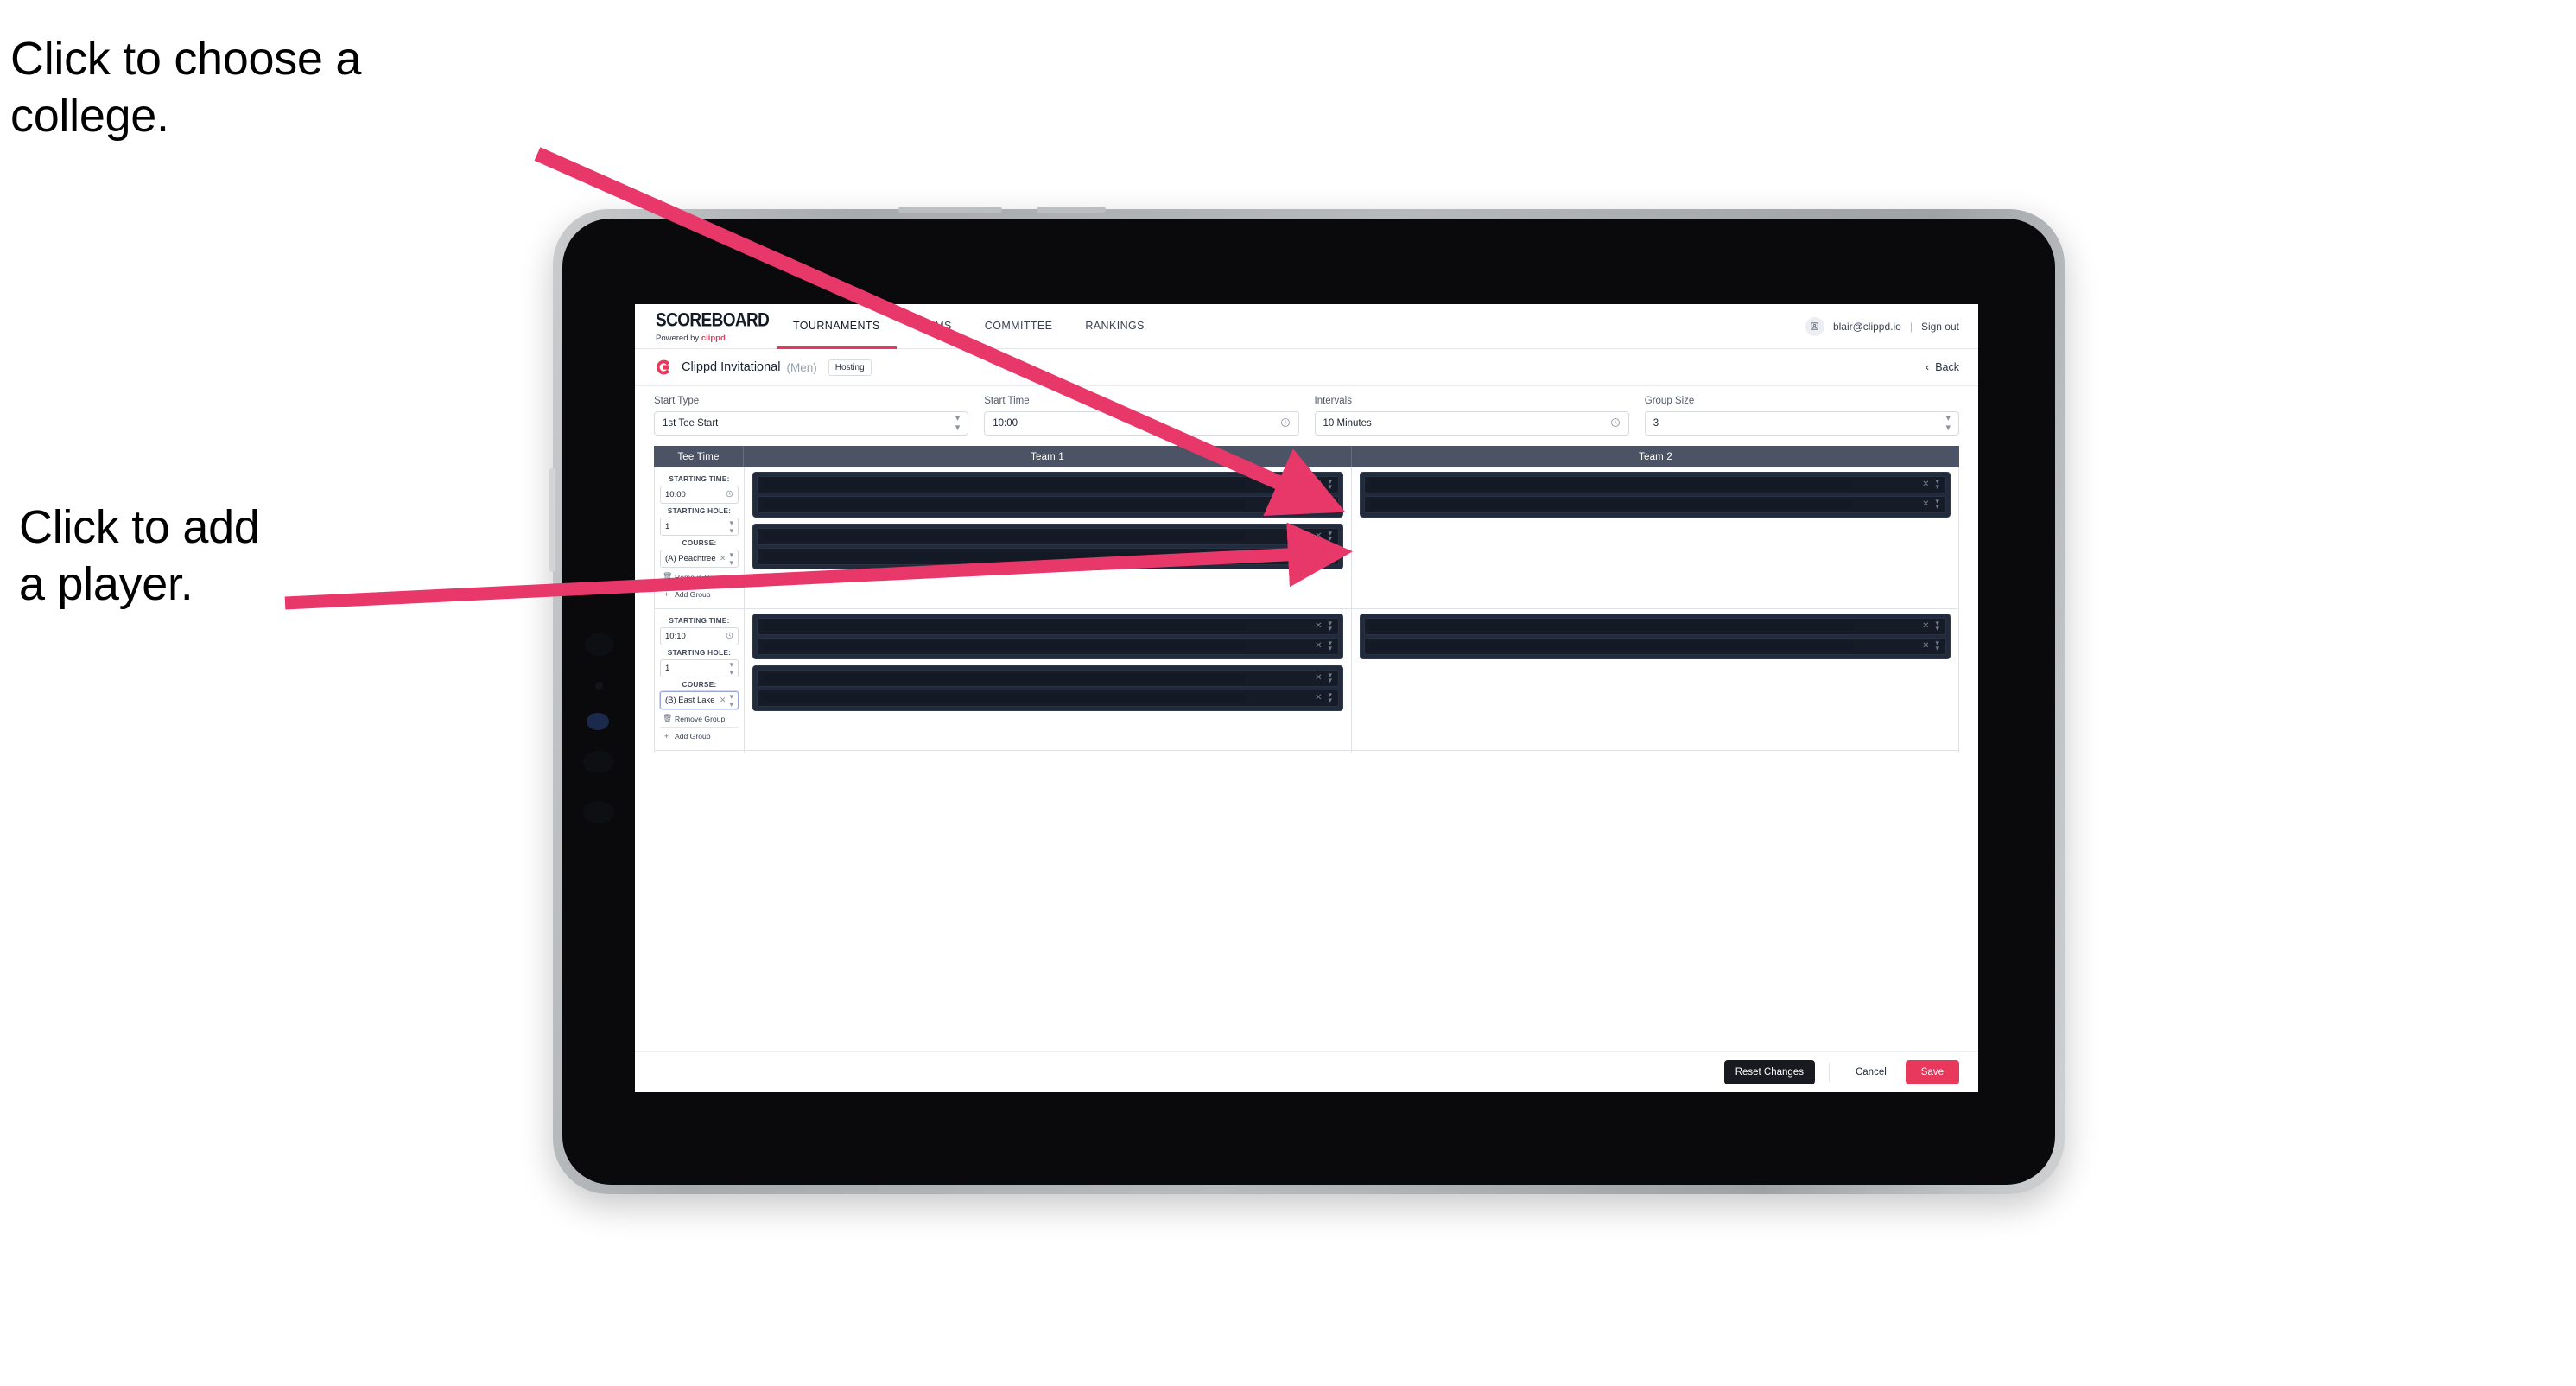 The width and height of the screenshot is (2576, 1386). I want to click on device-lens-dot, so click(598, 721).